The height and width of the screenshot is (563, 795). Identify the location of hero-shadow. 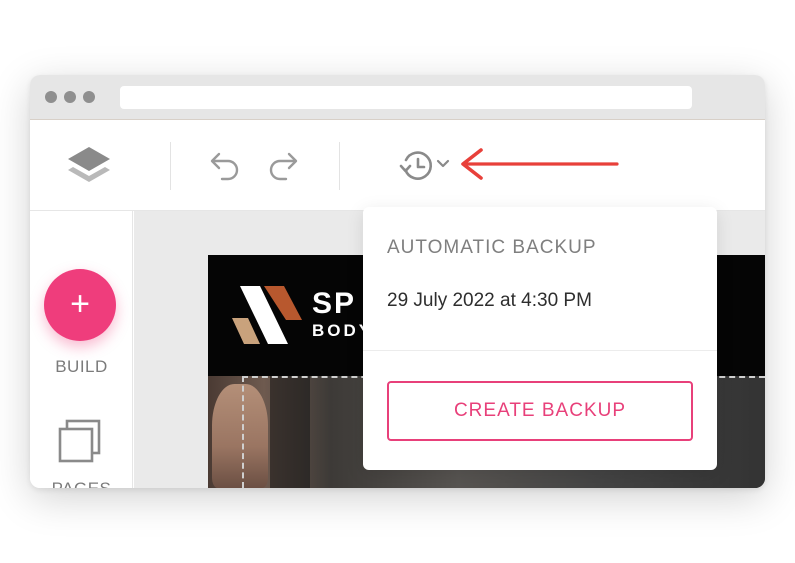
(290, 432).